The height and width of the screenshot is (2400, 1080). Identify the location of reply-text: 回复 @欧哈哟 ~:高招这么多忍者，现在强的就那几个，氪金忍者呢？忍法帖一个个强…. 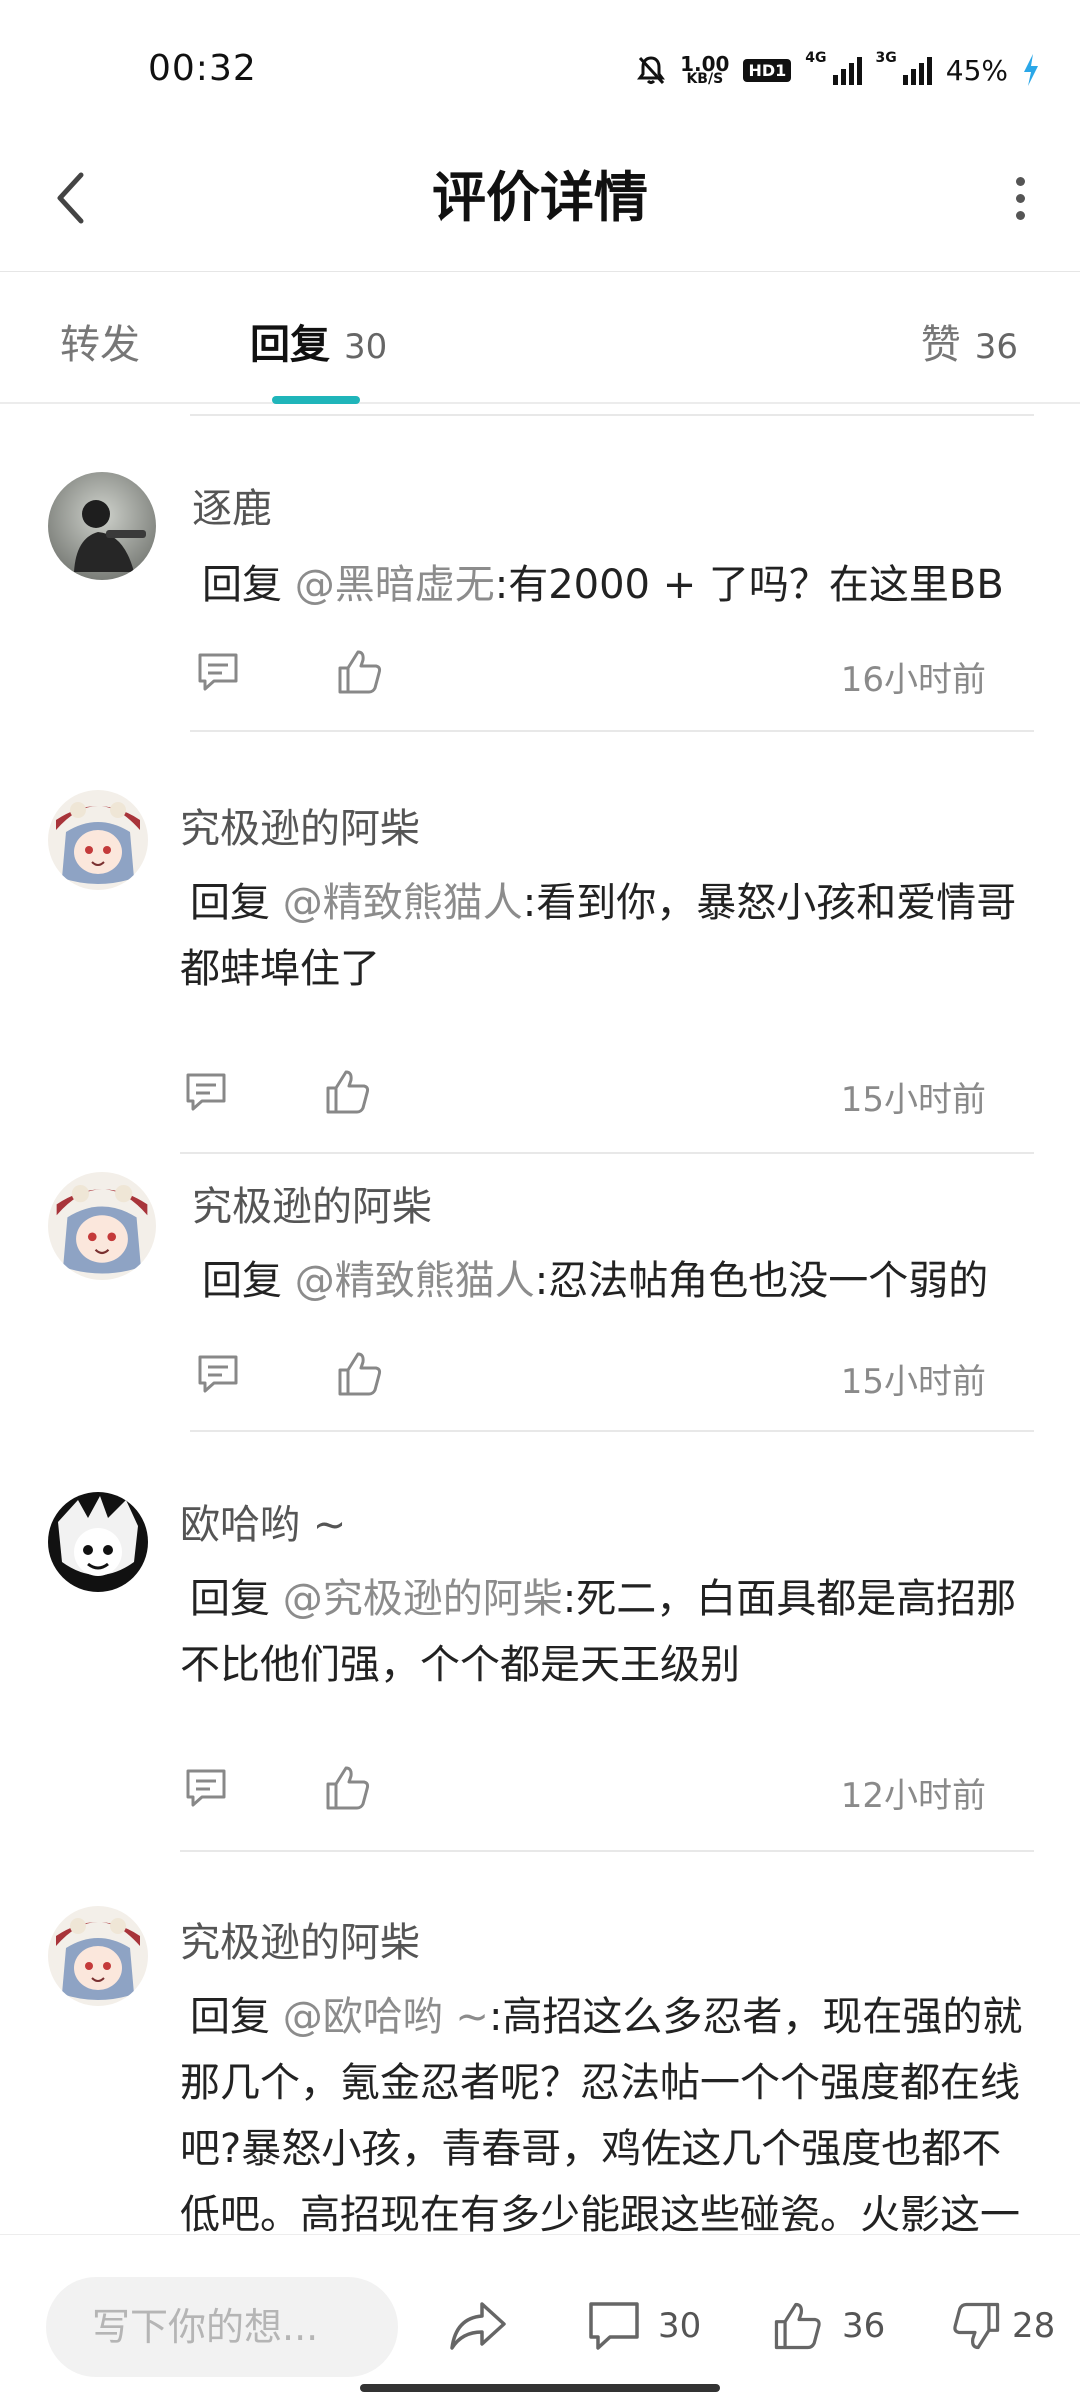
(601, 2114).